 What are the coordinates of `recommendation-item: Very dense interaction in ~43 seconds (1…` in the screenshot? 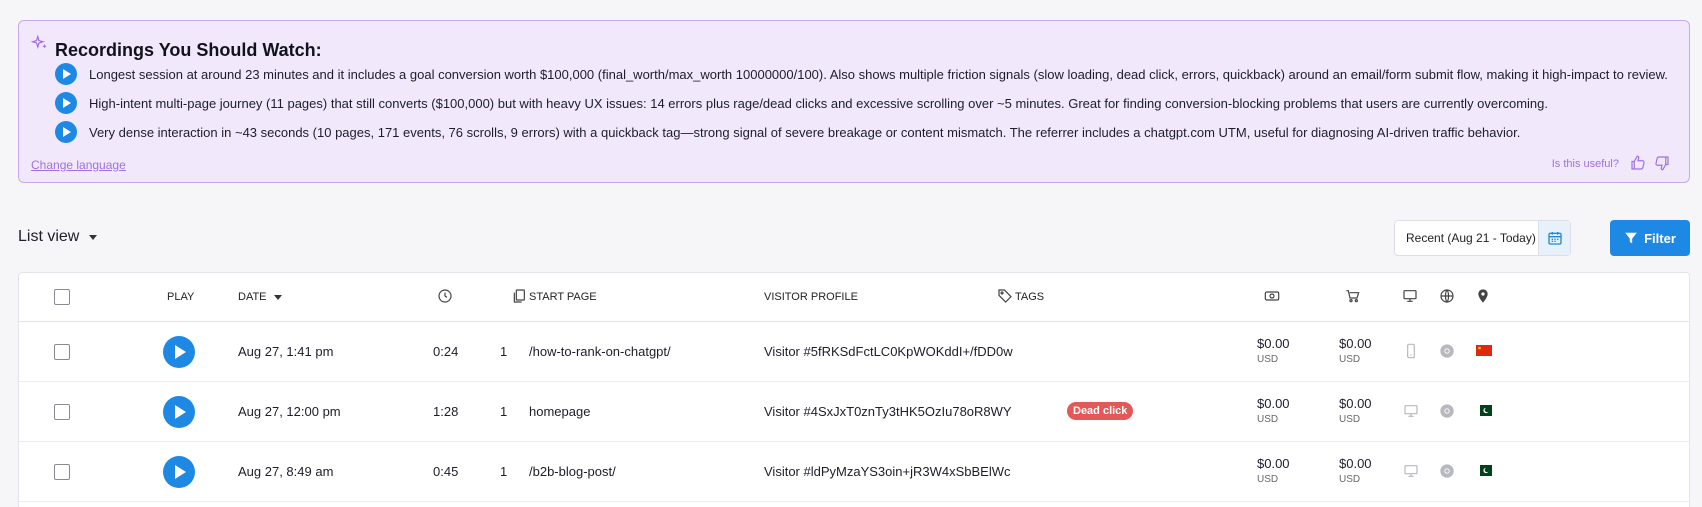 It's located at (787, 132).